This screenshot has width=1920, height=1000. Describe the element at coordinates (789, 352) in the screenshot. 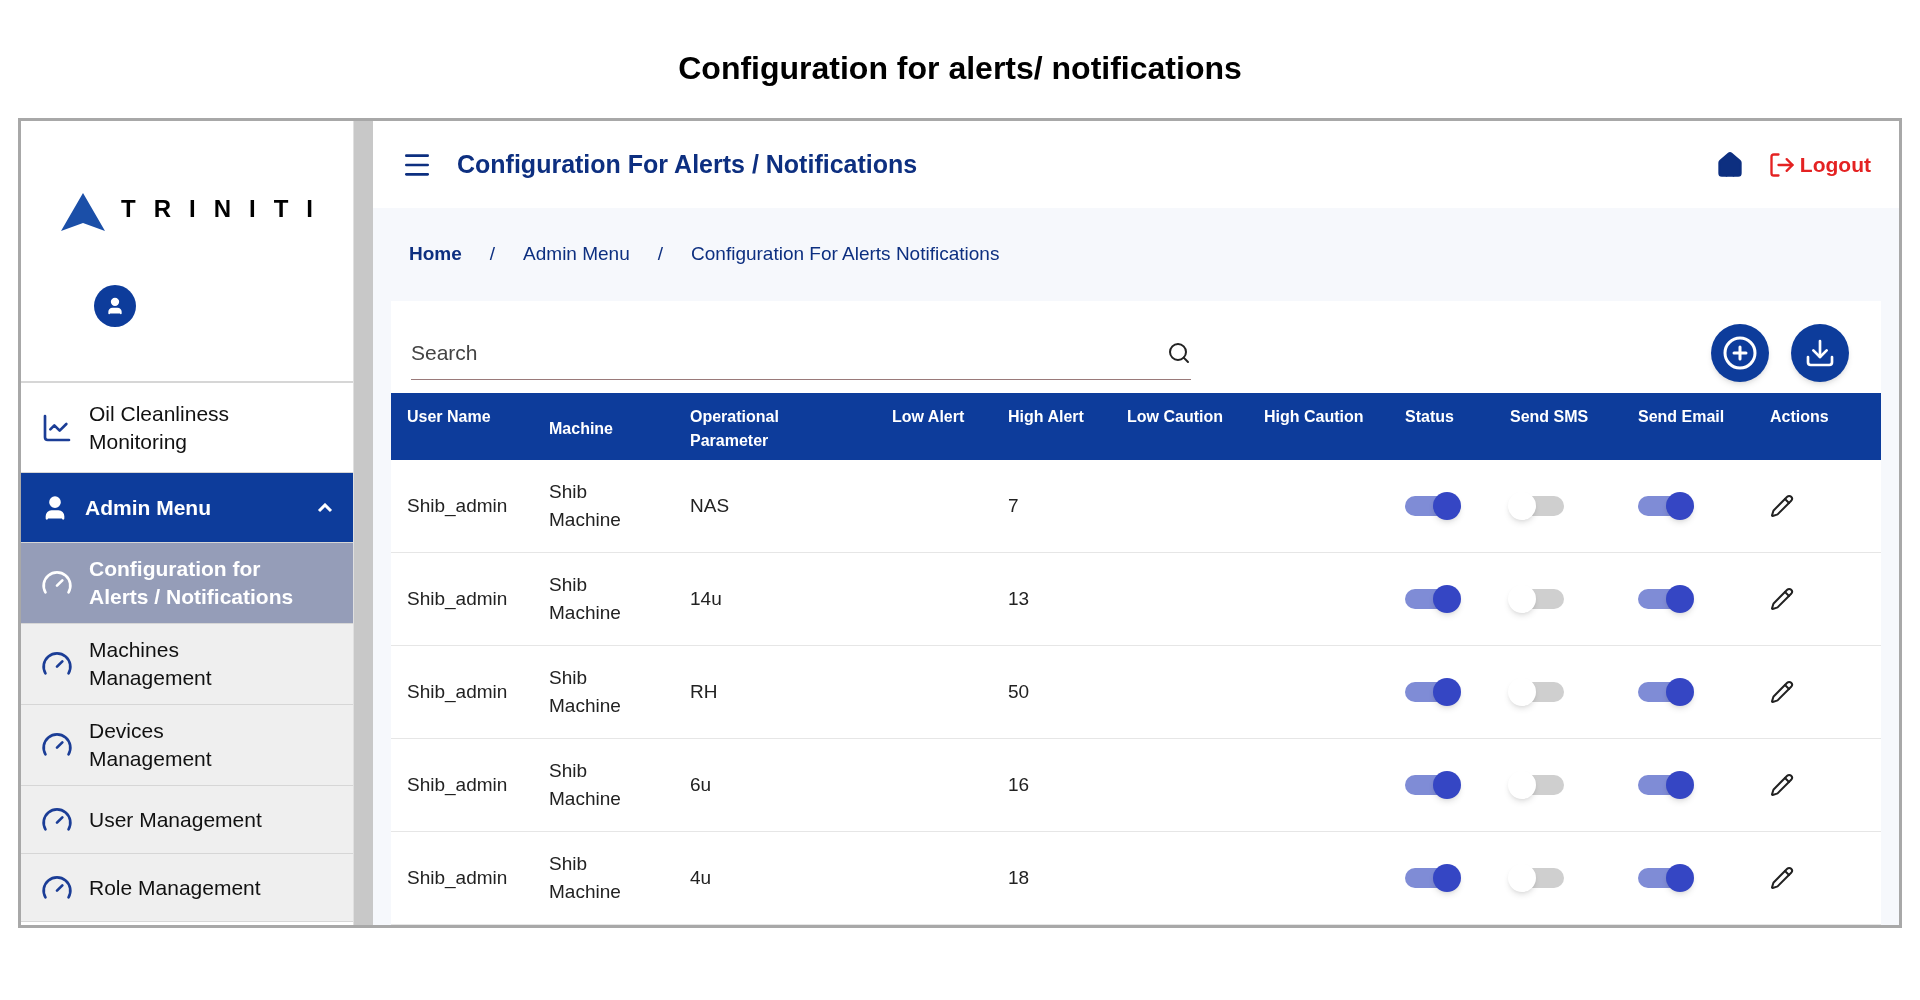

I see `search-field: Search` at that location.